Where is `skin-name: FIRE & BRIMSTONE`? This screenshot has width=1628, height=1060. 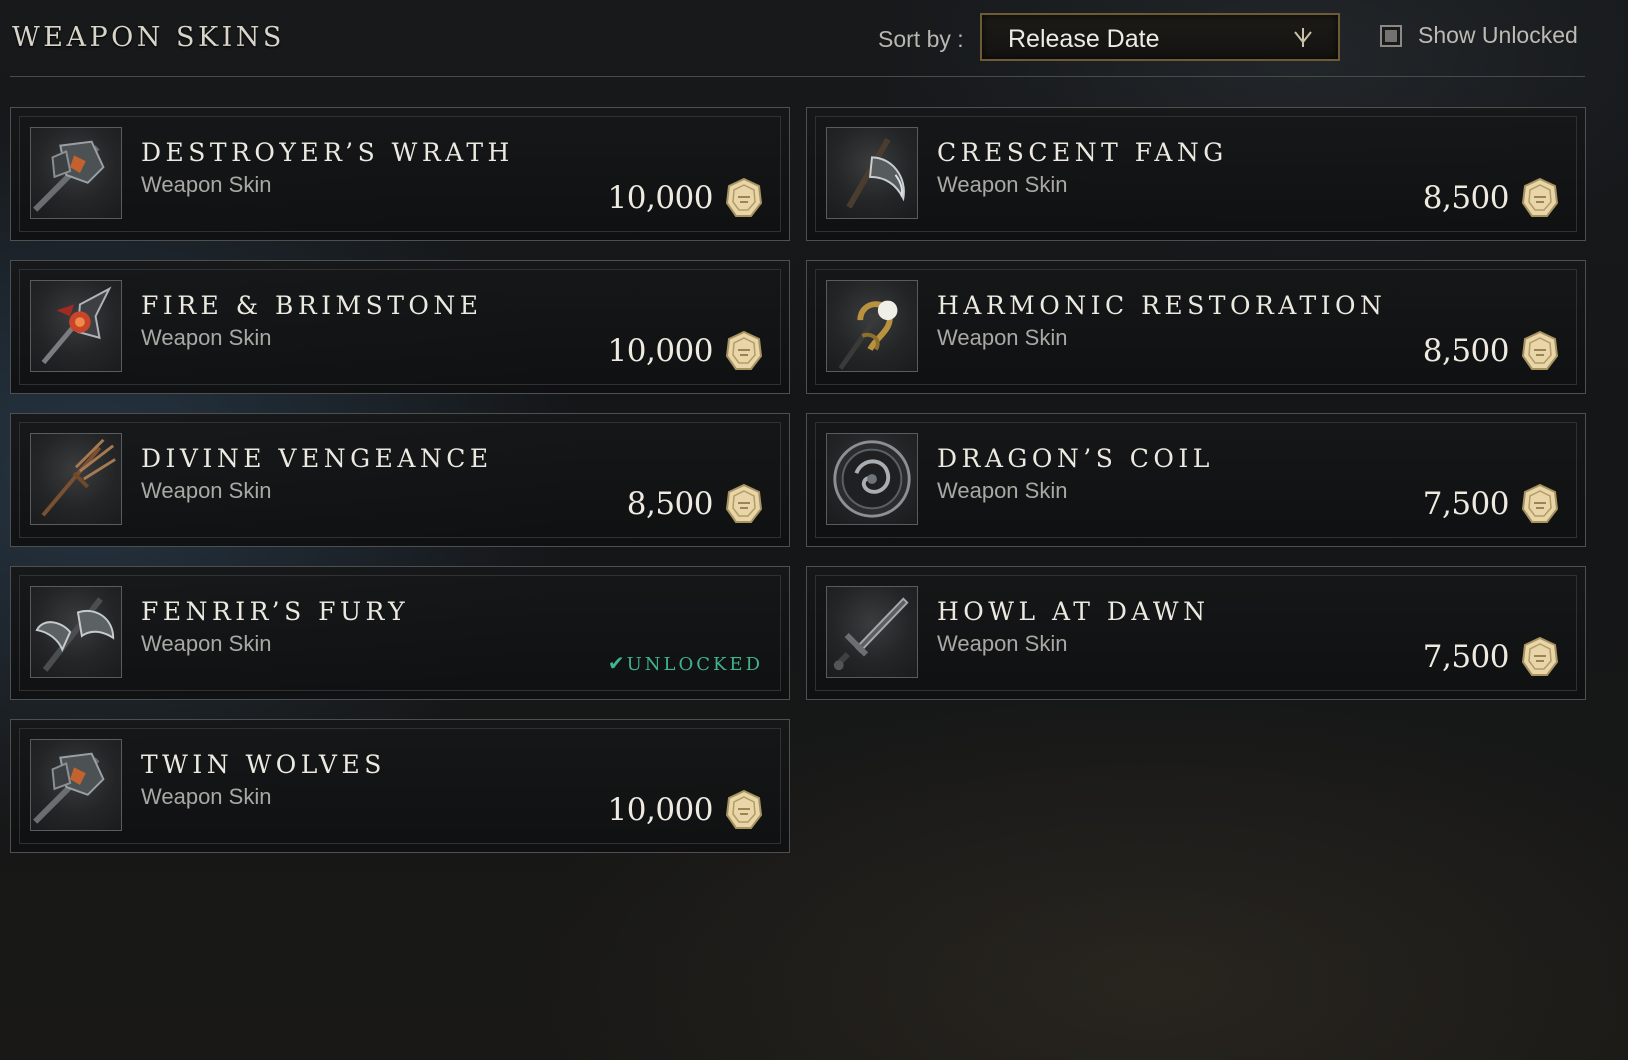
skin-name: FIRE & BRIMSTONE is located at coordinates (312, 305).